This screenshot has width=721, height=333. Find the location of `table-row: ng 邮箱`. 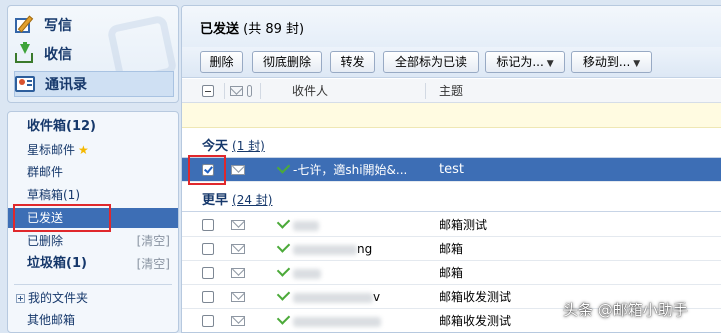

table-row: ng 邮箱 is located at coordinates (451, 249).